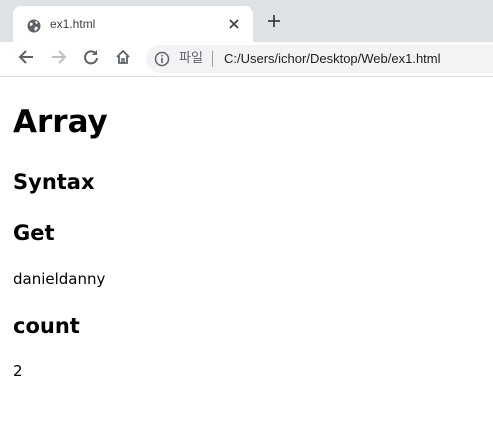  I want to click on forward-button, so click(59, 59).